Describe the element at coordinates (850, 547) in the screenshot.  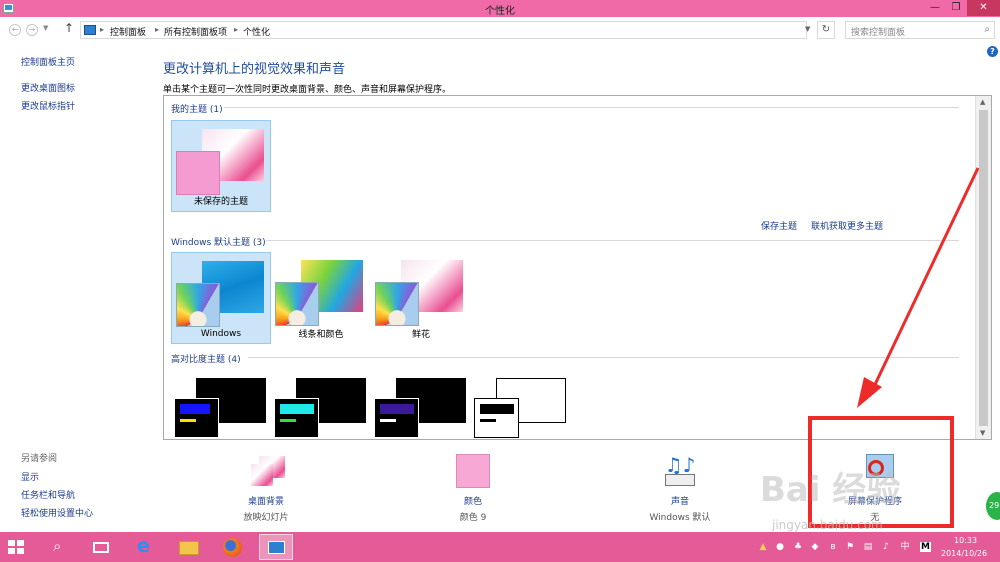
I see `action-center-flag-icon: ⚑` at that location.